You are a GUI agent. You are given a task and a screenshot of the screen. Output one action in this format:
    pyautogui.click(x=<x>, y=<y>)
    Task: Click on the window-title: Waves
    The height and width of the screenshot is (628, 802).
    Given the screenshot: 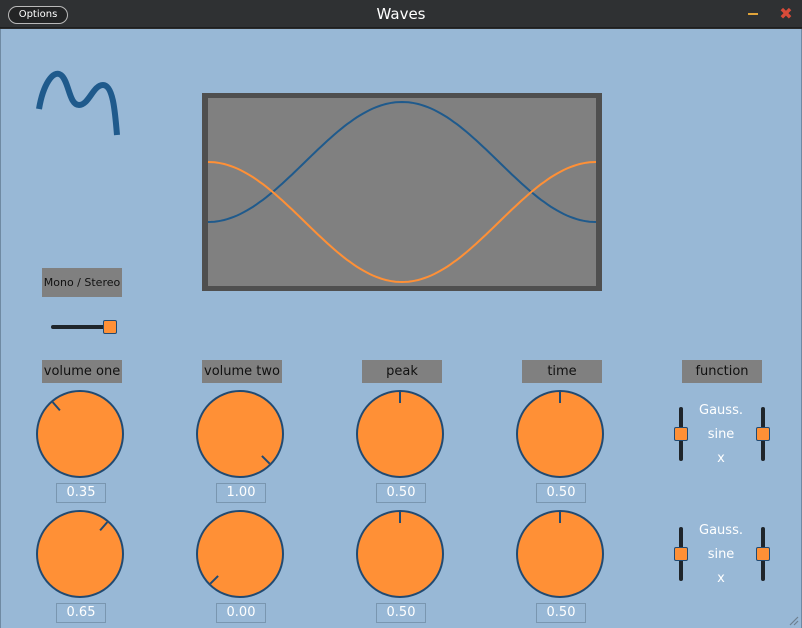 What is the action you would take?
    pyautogui.click(x=401, y=14)
    